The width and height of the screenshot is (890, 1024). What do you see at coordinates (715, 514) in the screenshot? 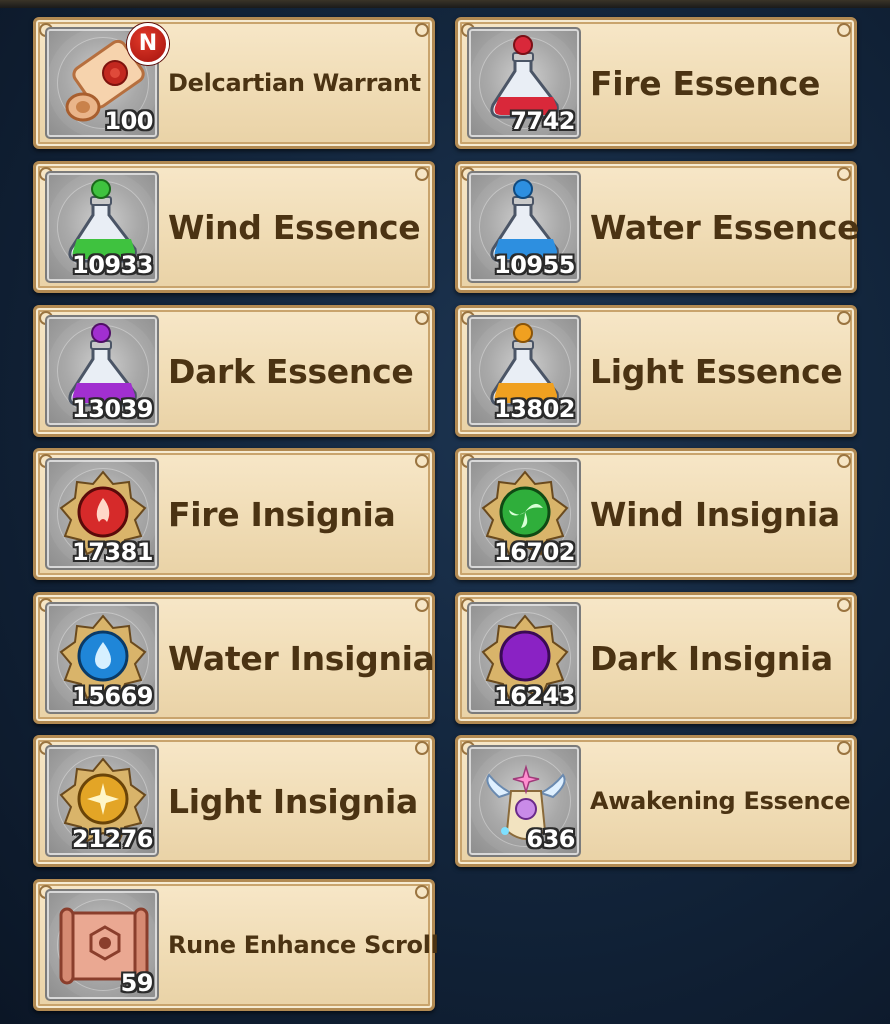
I see `item-name: Wind Insignia` at bounding box center [715, 514].